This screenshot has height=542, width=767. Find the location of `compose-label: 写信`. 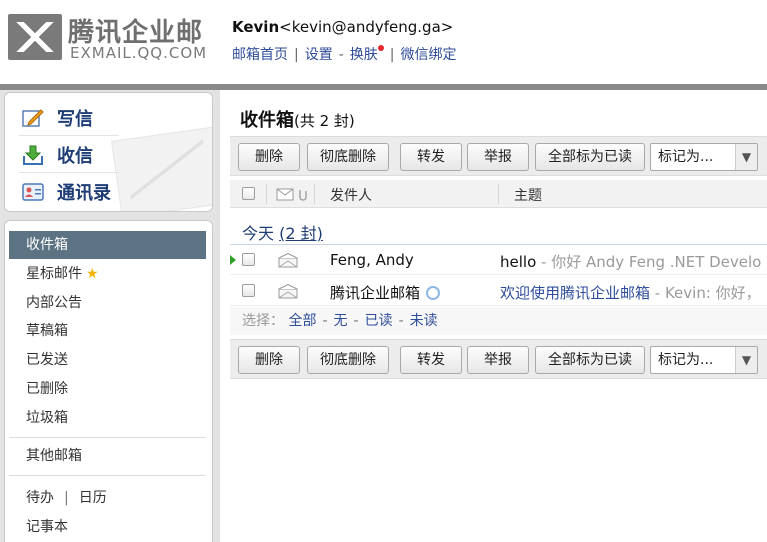

compose-label: 写信 is located at coordinates (75, 119).